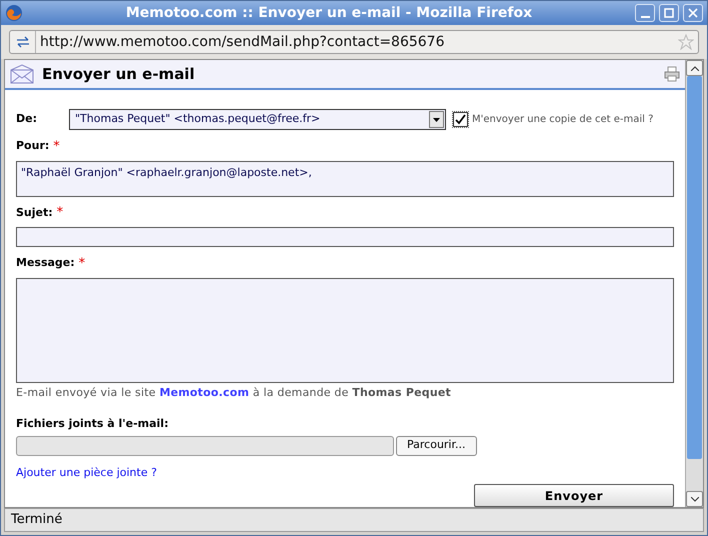 The width and height of the screenshot is (708, 536). I want to click on from-label: De:, so click(27, 118).